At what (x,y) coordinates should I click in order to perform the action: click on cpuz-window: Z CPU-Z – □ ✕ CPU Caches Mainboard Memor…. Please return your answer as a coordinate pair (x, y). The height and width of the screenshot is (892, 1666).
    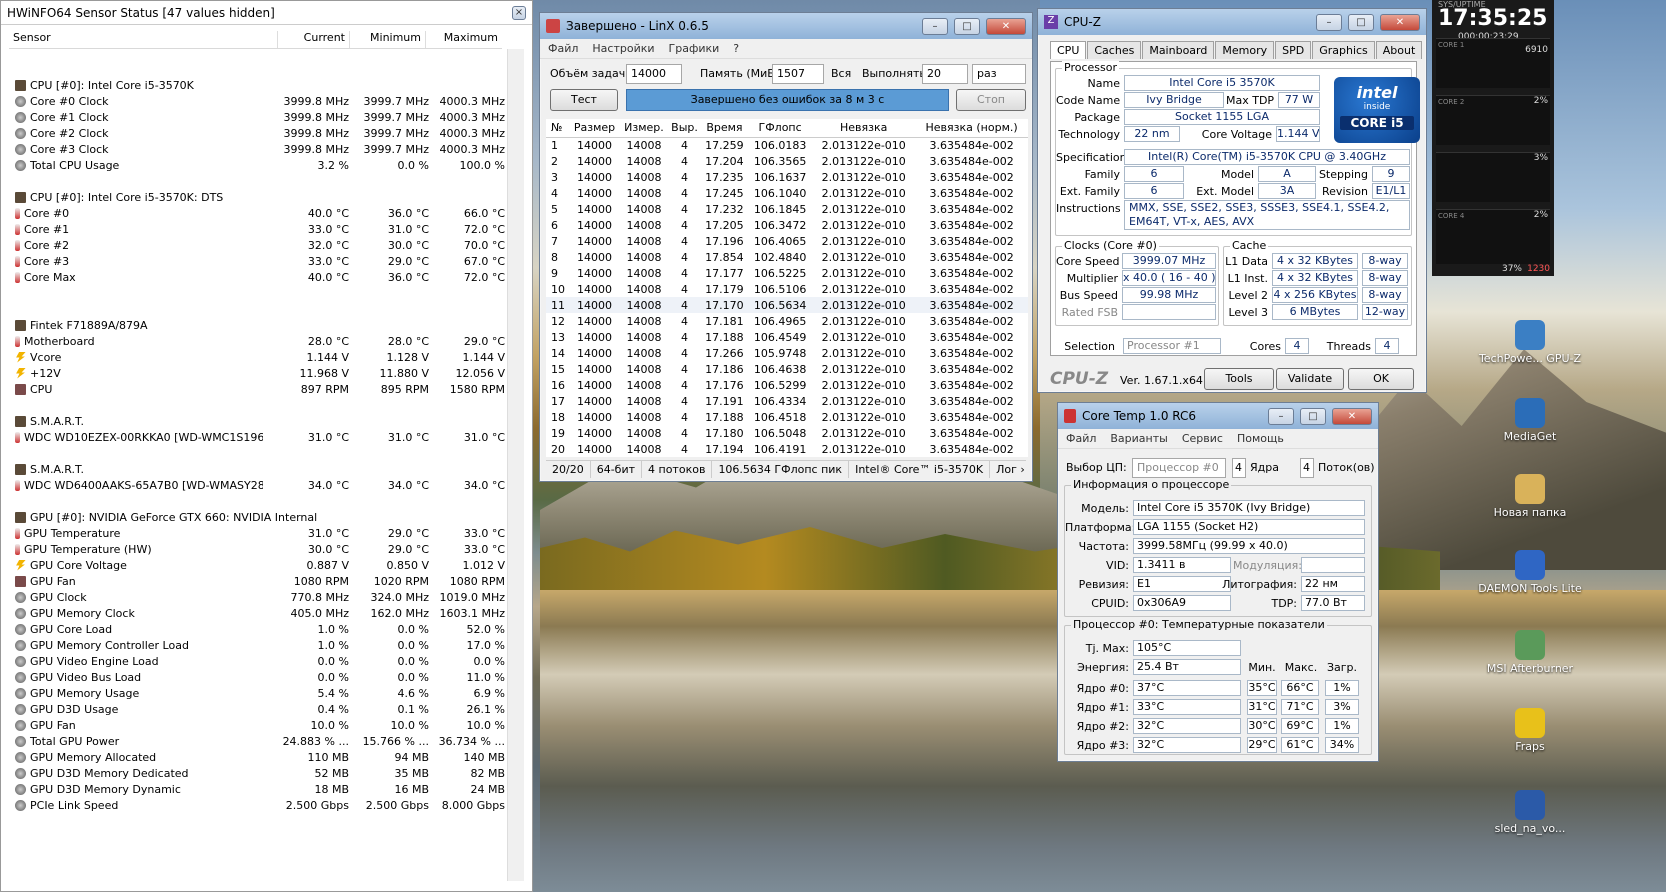
    Looking at the image, I should click on (1232, 200).